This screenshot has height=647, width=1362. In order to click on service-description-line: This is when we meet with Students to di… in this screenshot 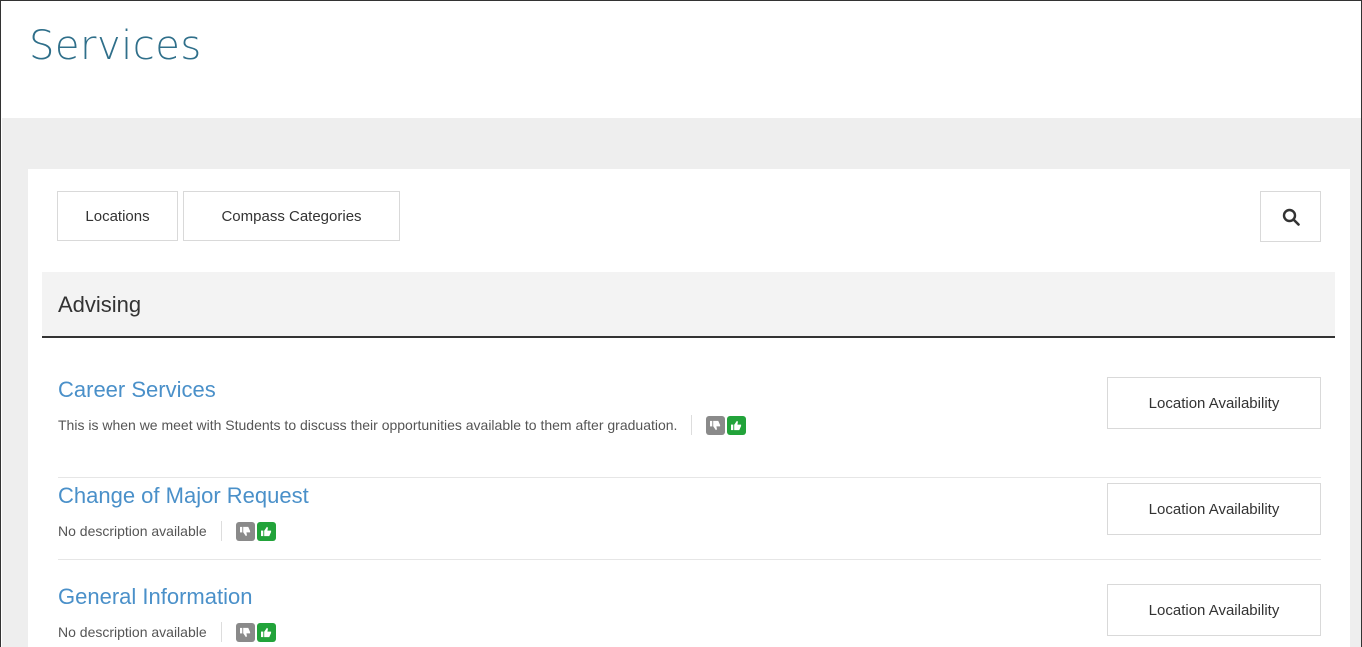, I will do `click(402, 425)`.